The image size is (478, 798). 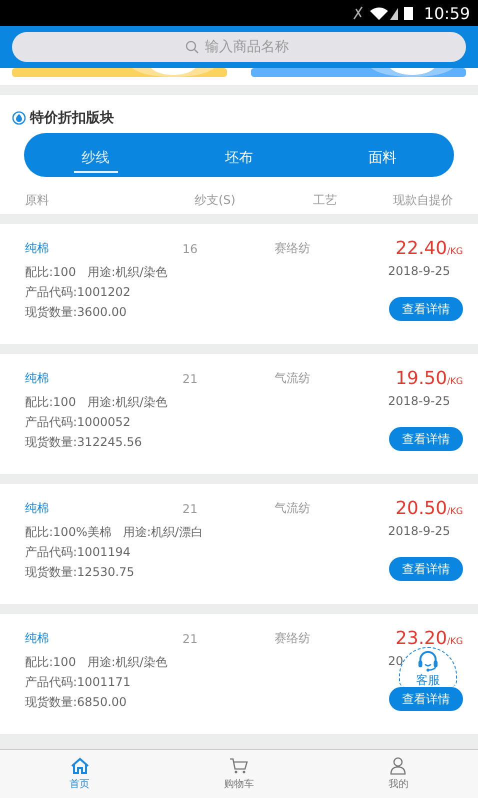 What do you see at coordinates (238, 766) in the screenshot?
I see `cart-icon` at bounding box center [238, 766].